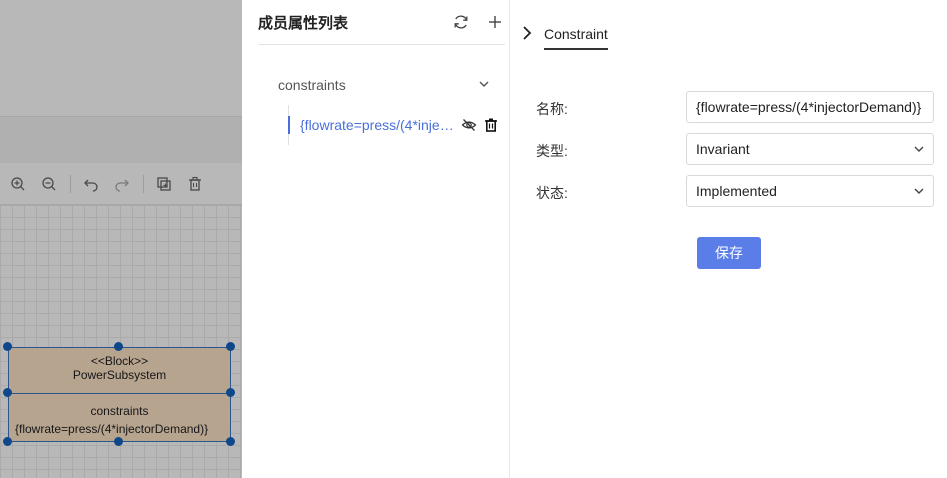  I want to click on name-field-value: {flowrate=press/(4*injectorDemand)}, so click(814, 107).